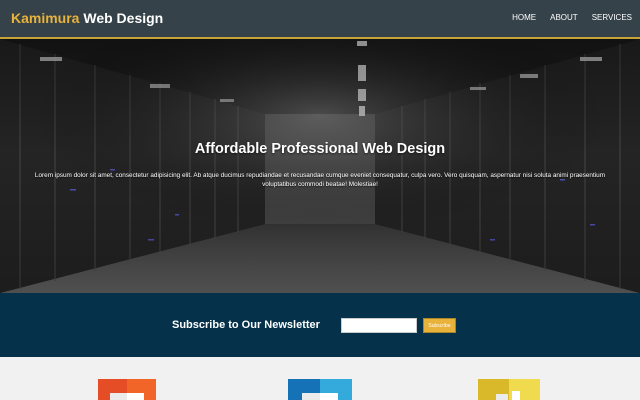 This screenshot has width=640, height=400. What do you see at coordinates (45, 18) in the screenshot?
I see `brand-highlight: Kamimura` at bounding box center [45, 18].